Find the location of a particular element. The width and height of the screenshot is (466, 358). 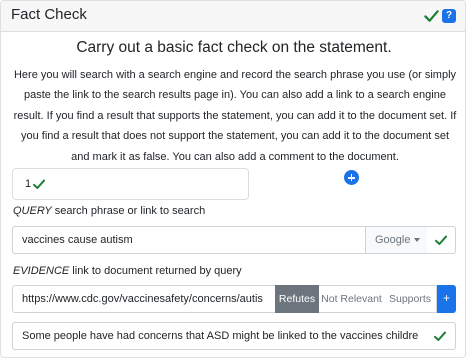

query-label: QUERY search phrase or link to search is located at coordinates (109, 211).